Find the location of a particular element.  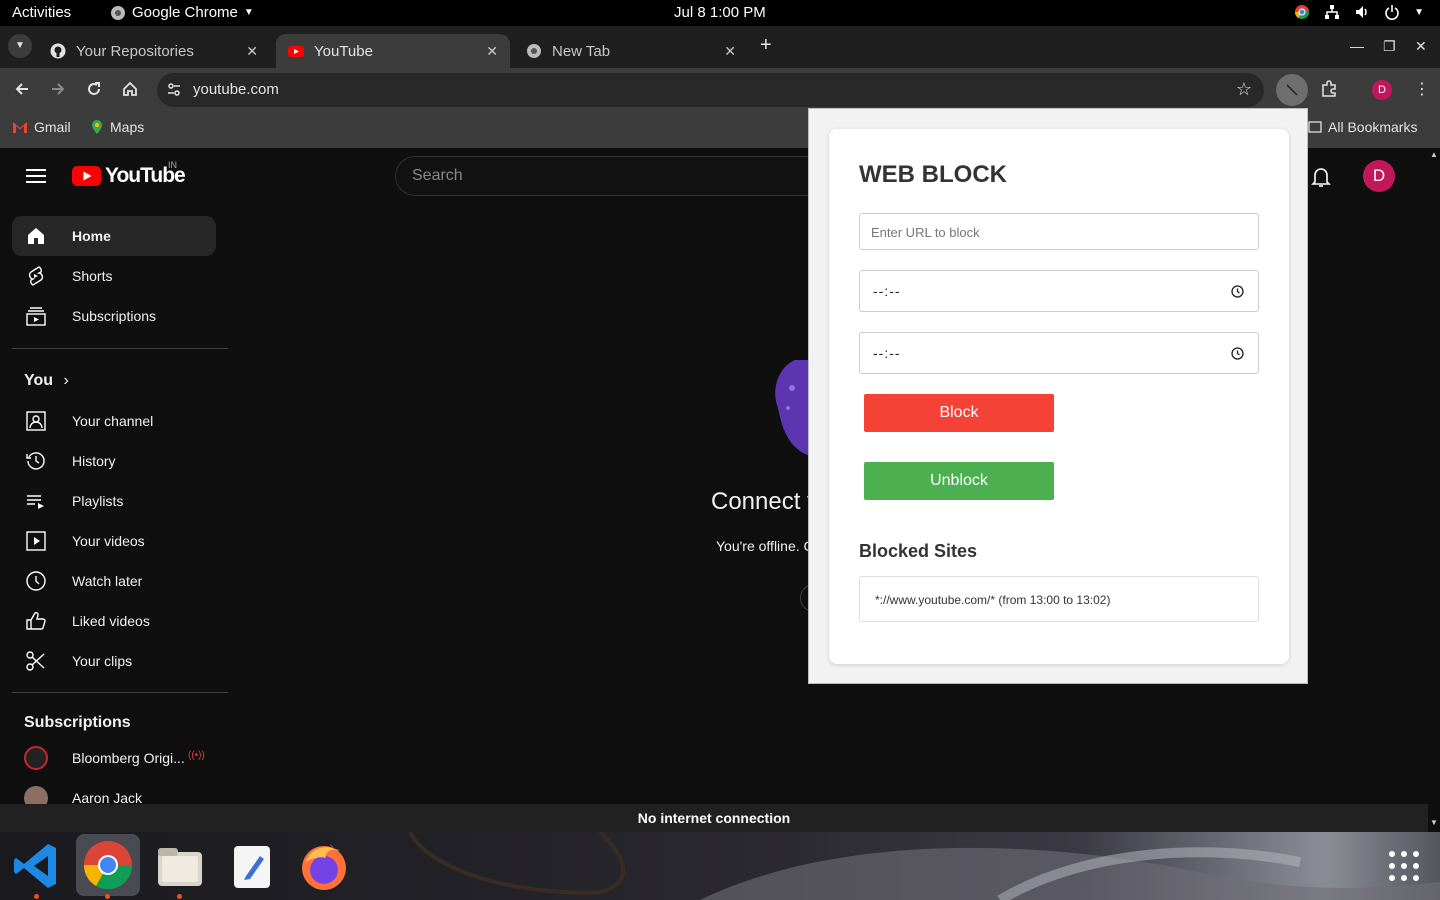

app-grid-icon is located at coordinates (1404, 866).